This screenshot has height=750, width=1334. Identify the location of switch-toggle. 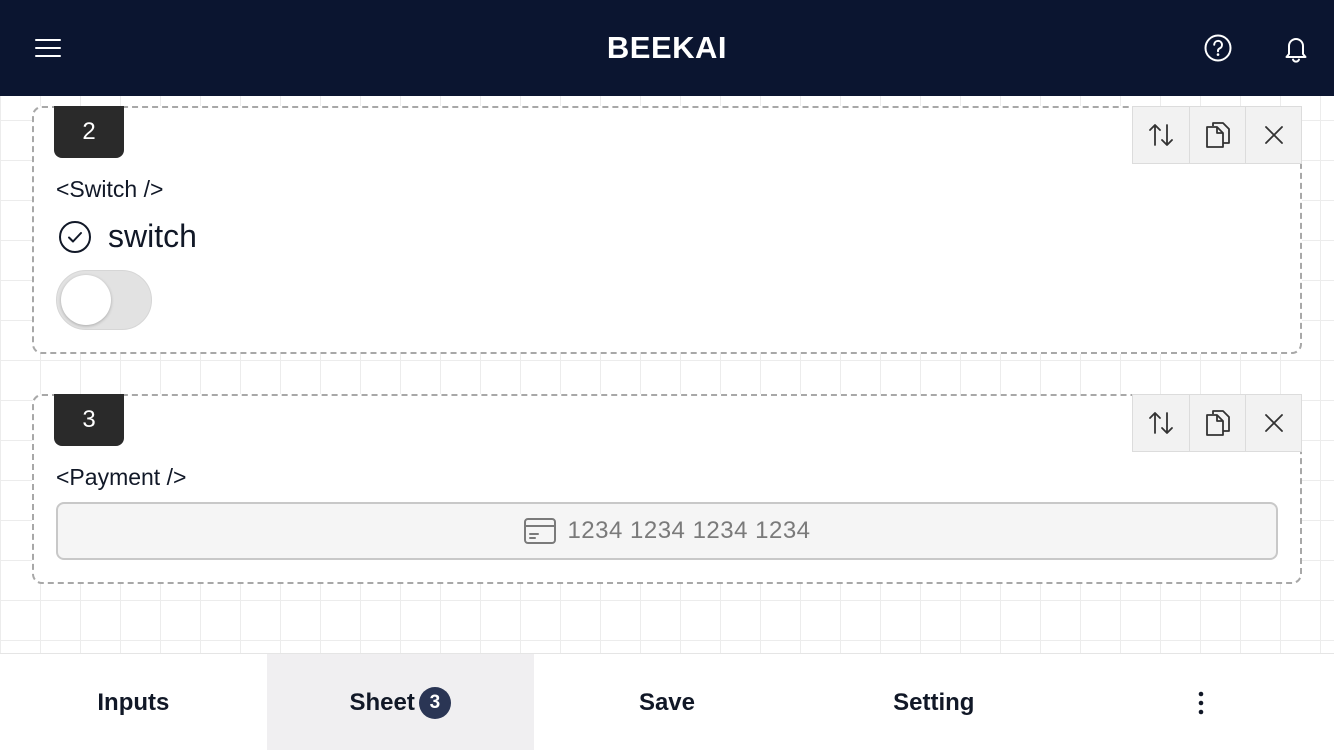
(104, 300).